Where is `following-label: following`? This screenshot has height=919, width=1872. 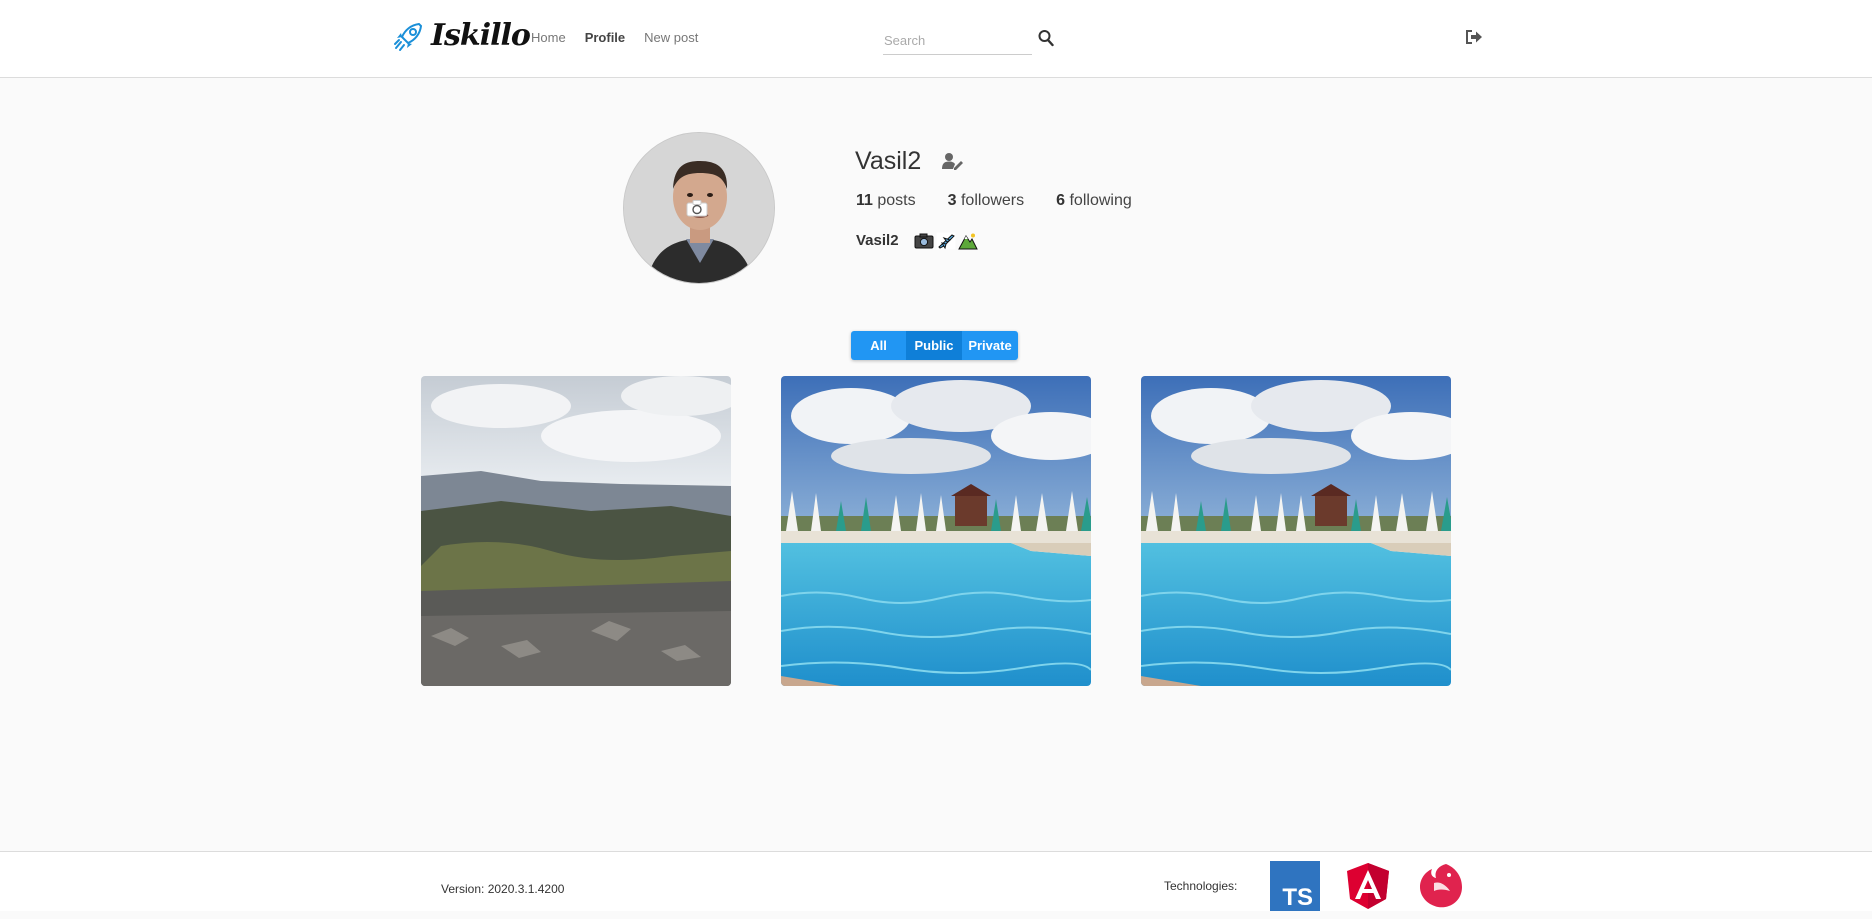 following-label: following is located at coordinates (1100, 200).